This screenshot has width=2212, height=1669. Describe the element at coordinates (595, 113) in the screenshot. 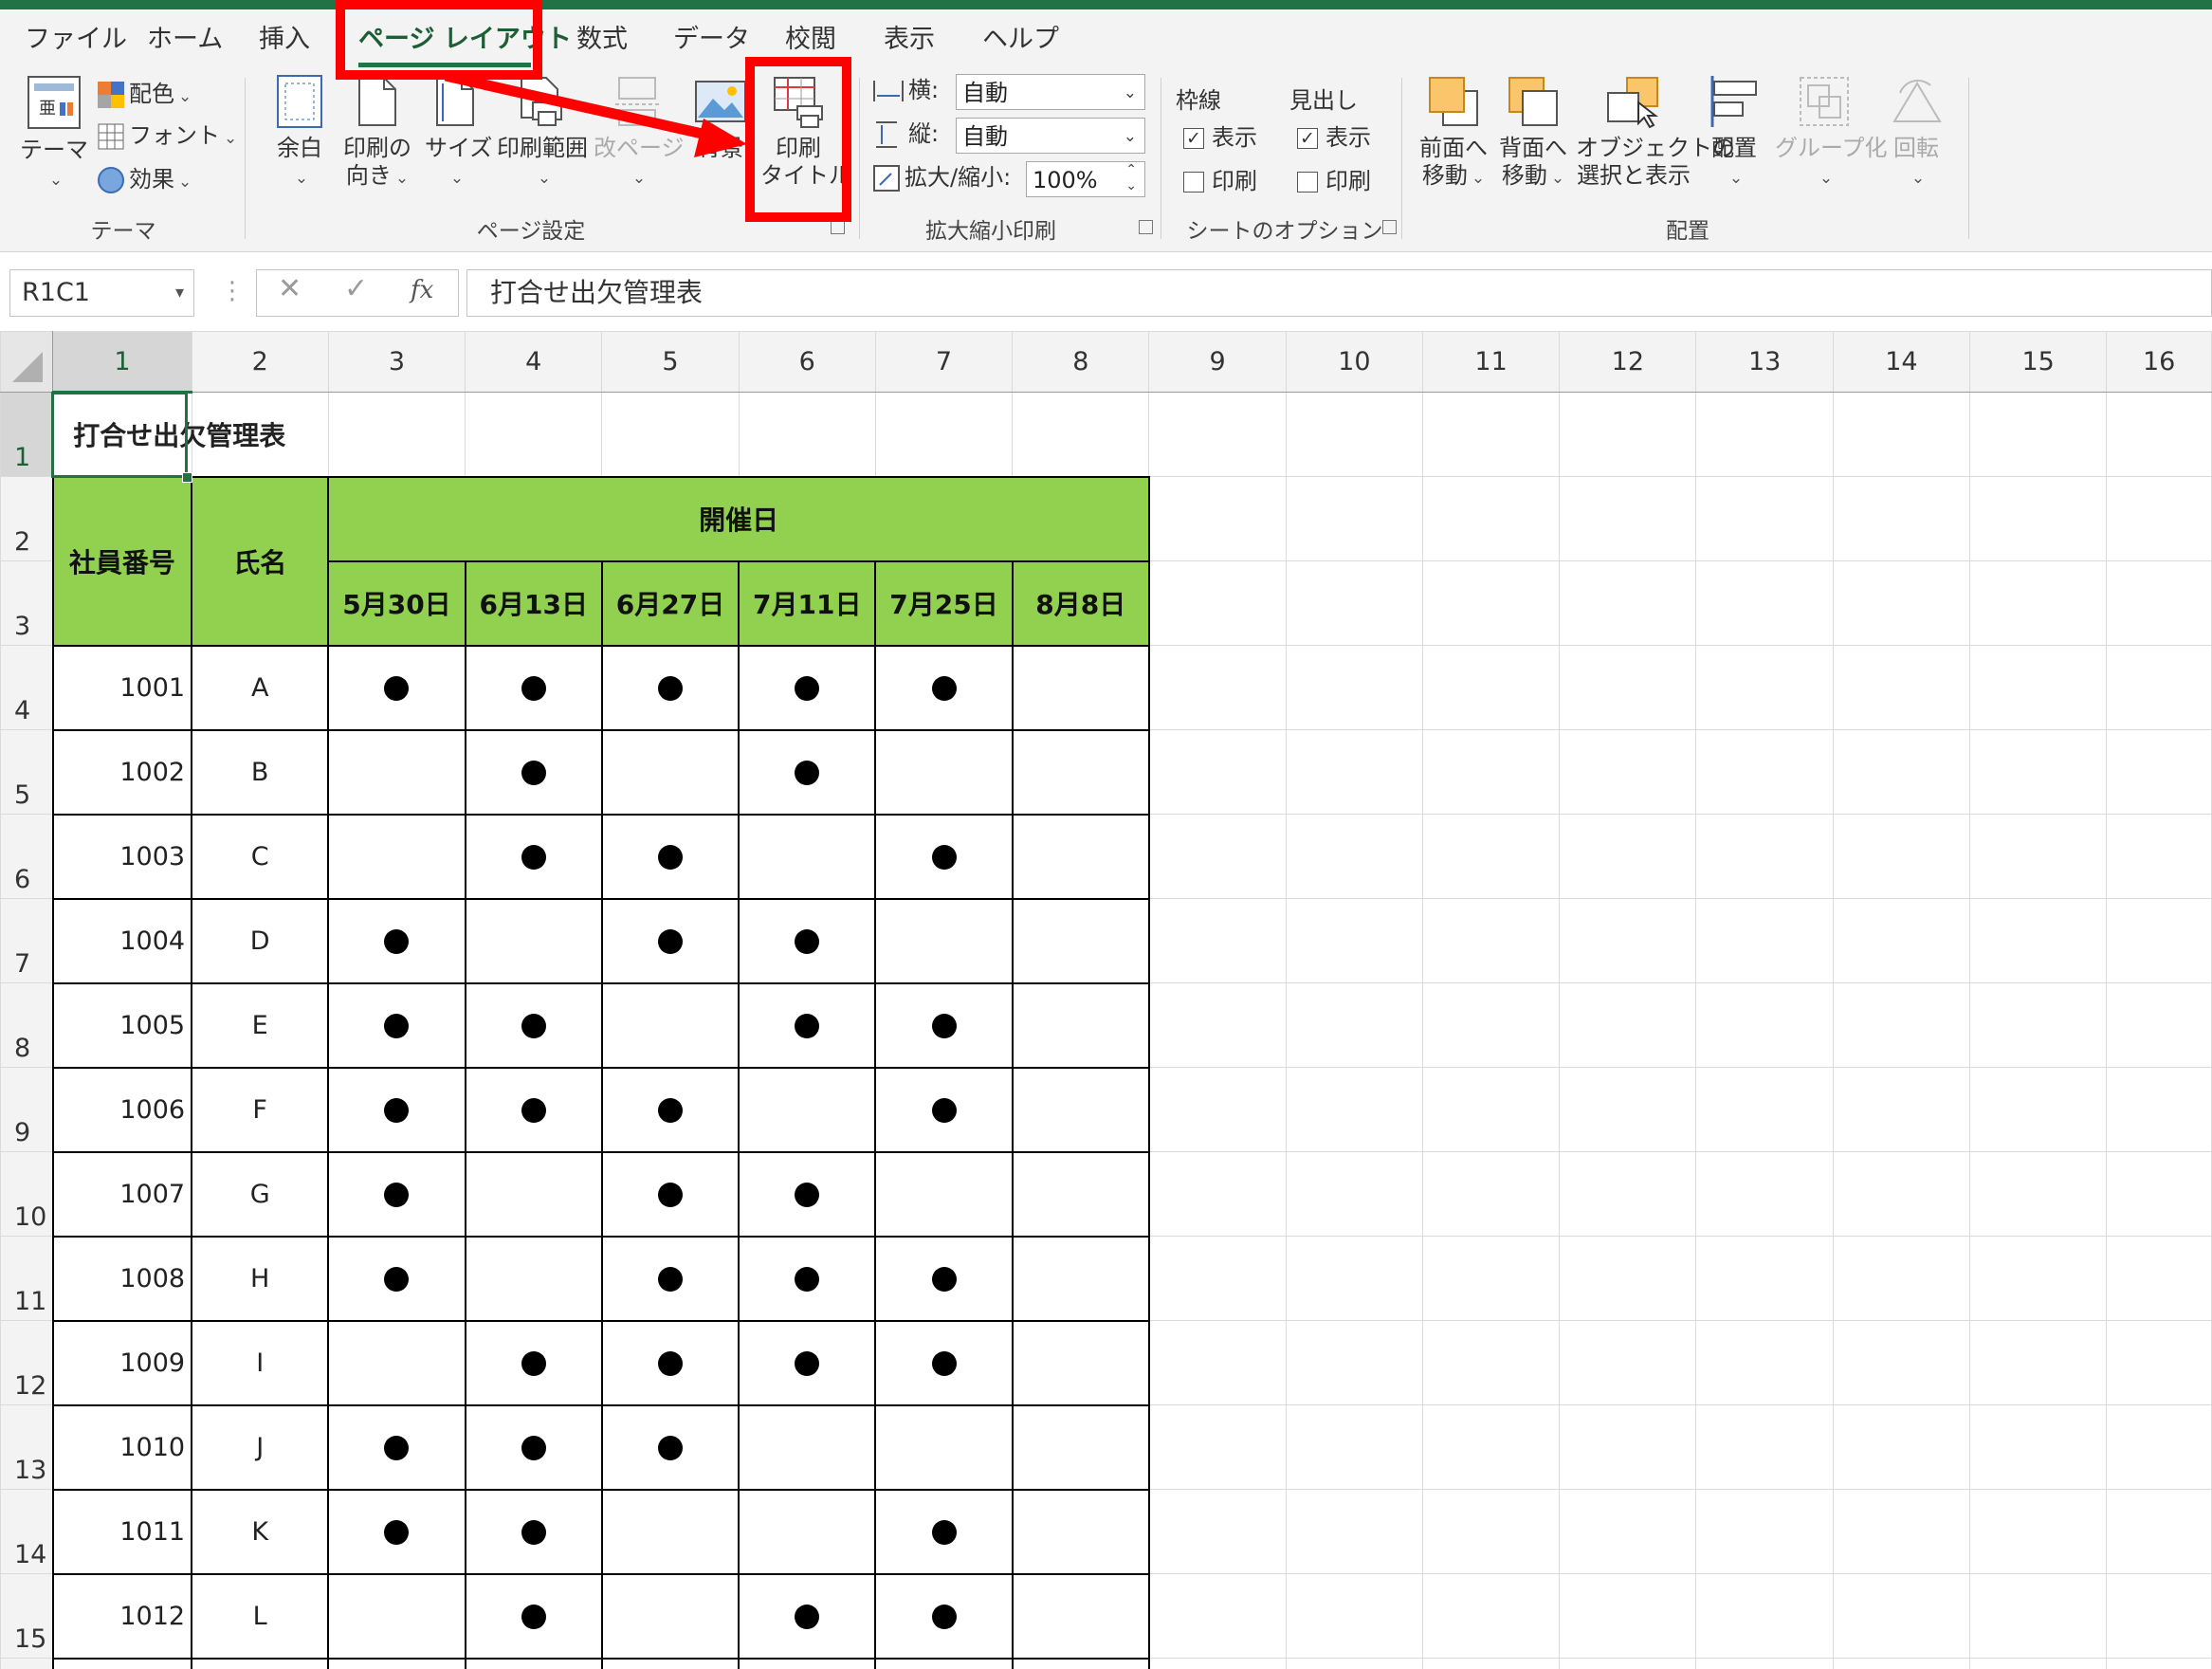

I see `annotation-arrow-icon` at that location.